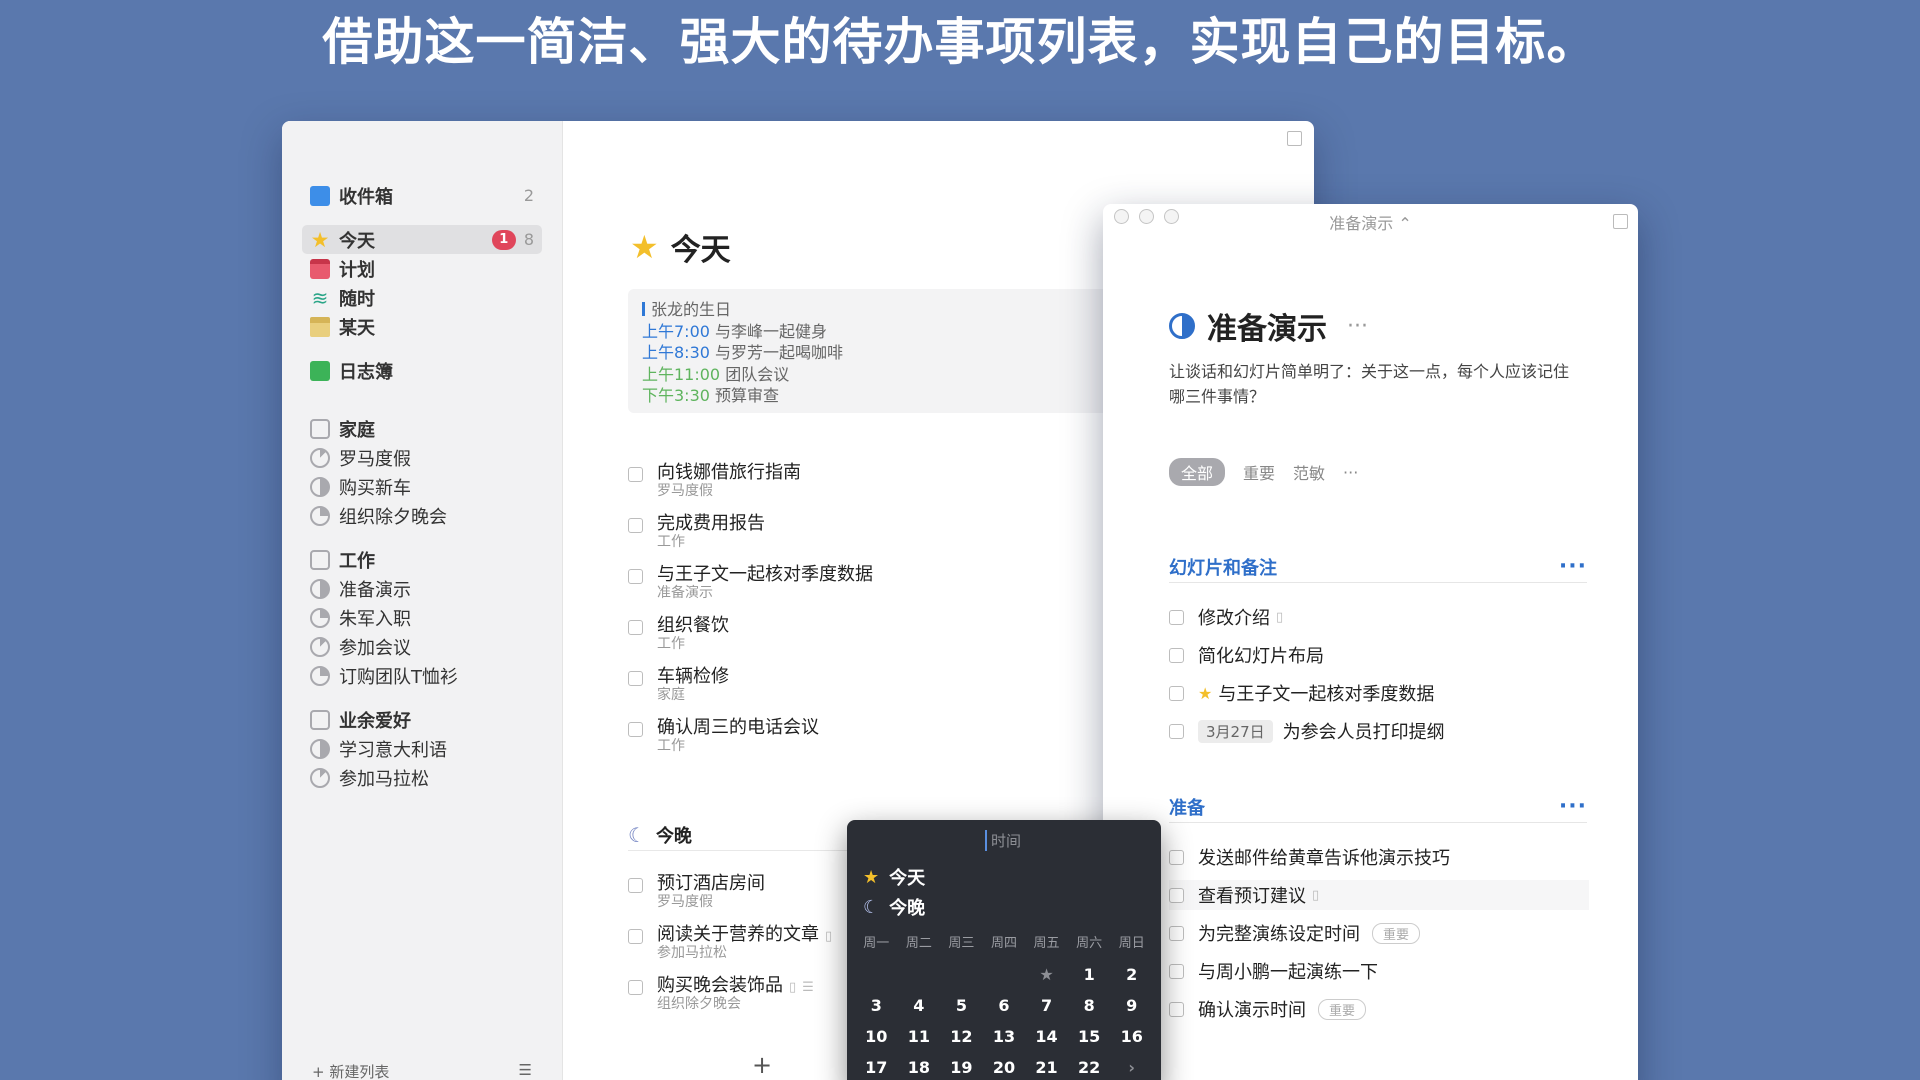  What do you see at coordinates (888, 332) in the screenshot?
I see `event-item: 上午7:00 与李峰一起健身` at bounding box center [888, 332].